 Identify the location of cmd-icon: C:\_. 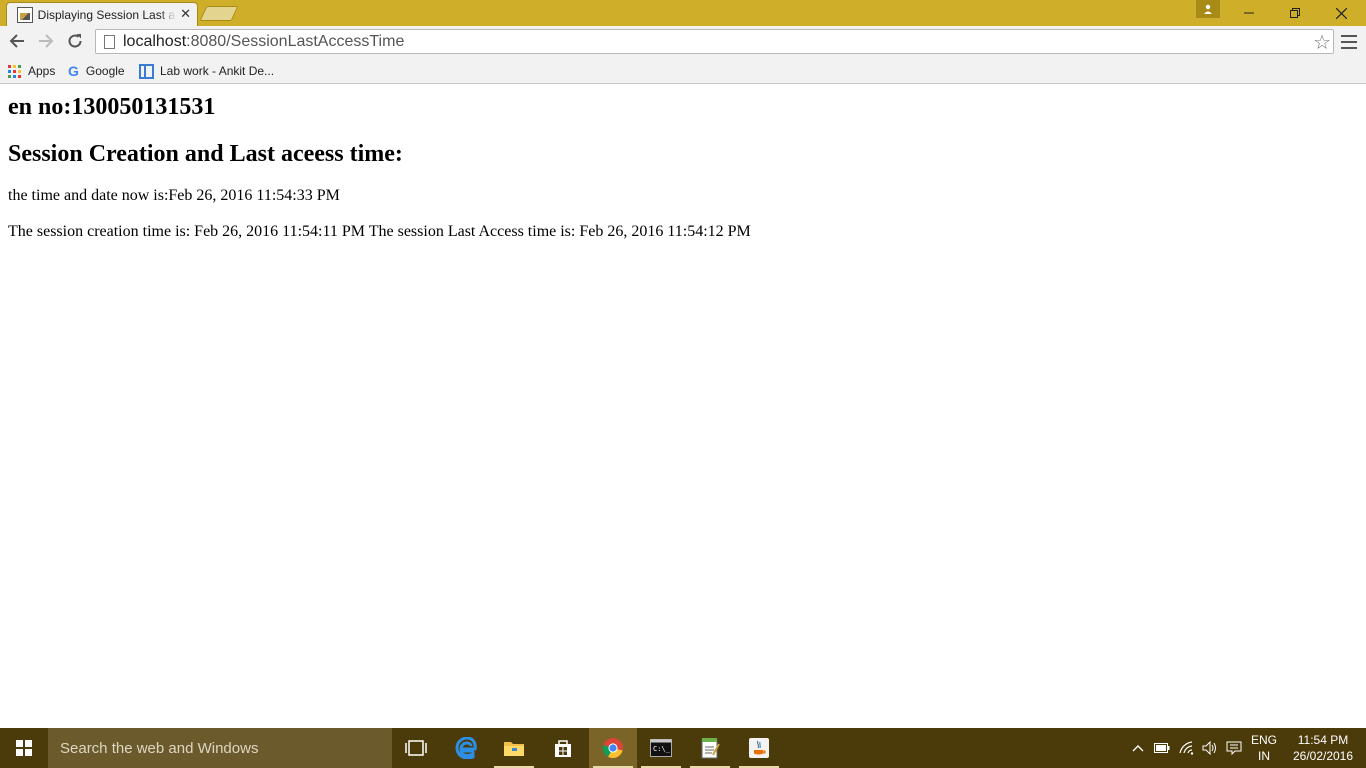
(661, 748).